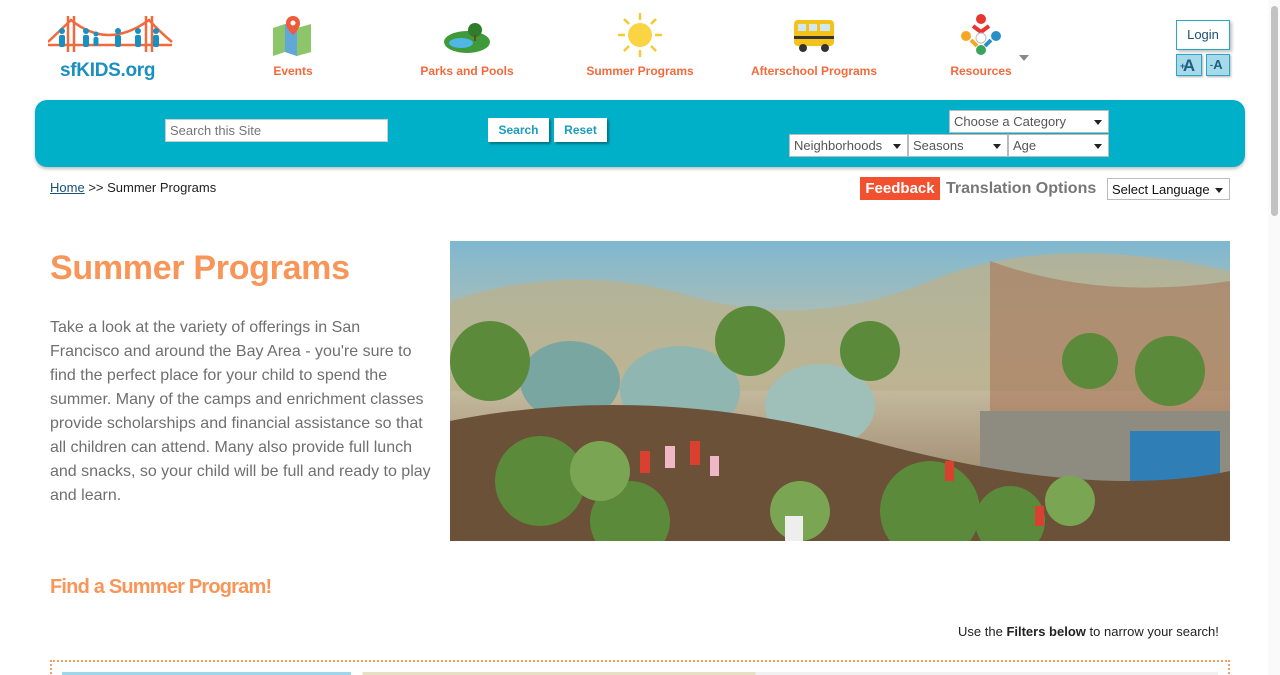  What do you see at coordinates (108, 70) in the screenshot?
I see `logo-text: sfKIDS.org` at bounding box center [108, 70].